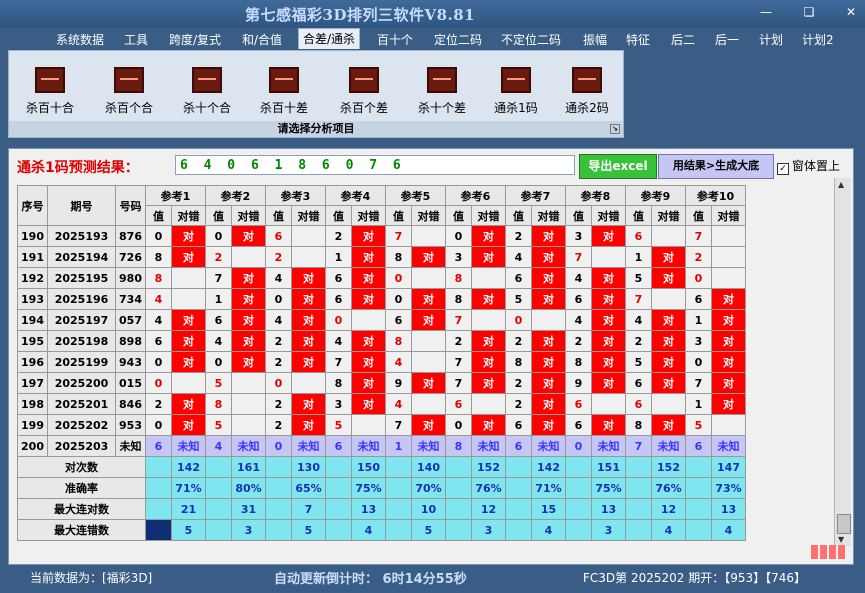 Image resolution: width=865 pixels, height=593 pixels. Describe the element at coordinates (381, 299) in the screenshot. I see `table-row: 193 2025196 734 4 1 对 0 对 6 对 0 对 8 对 5 对 6 对 7 6 对` at that location.